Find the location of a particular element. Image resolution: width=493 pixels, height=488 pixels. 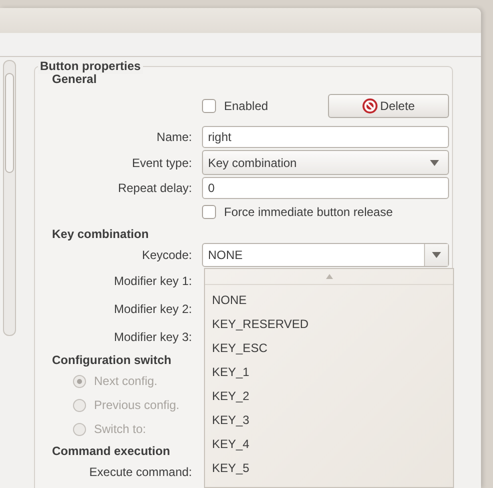

field-label: Keycode: is located at coordinates (166, 255).